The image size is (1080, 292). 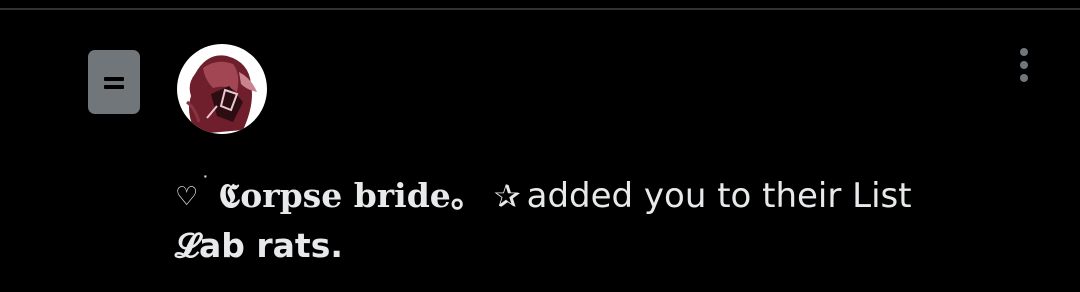 I want to click on heart-icon: ♡, so click(x=187, y=197).